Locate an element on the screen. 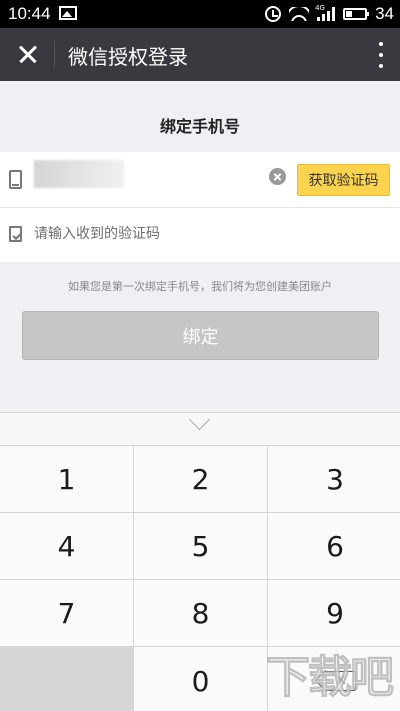  key-7: 7 is located at coordinates (66, 613).